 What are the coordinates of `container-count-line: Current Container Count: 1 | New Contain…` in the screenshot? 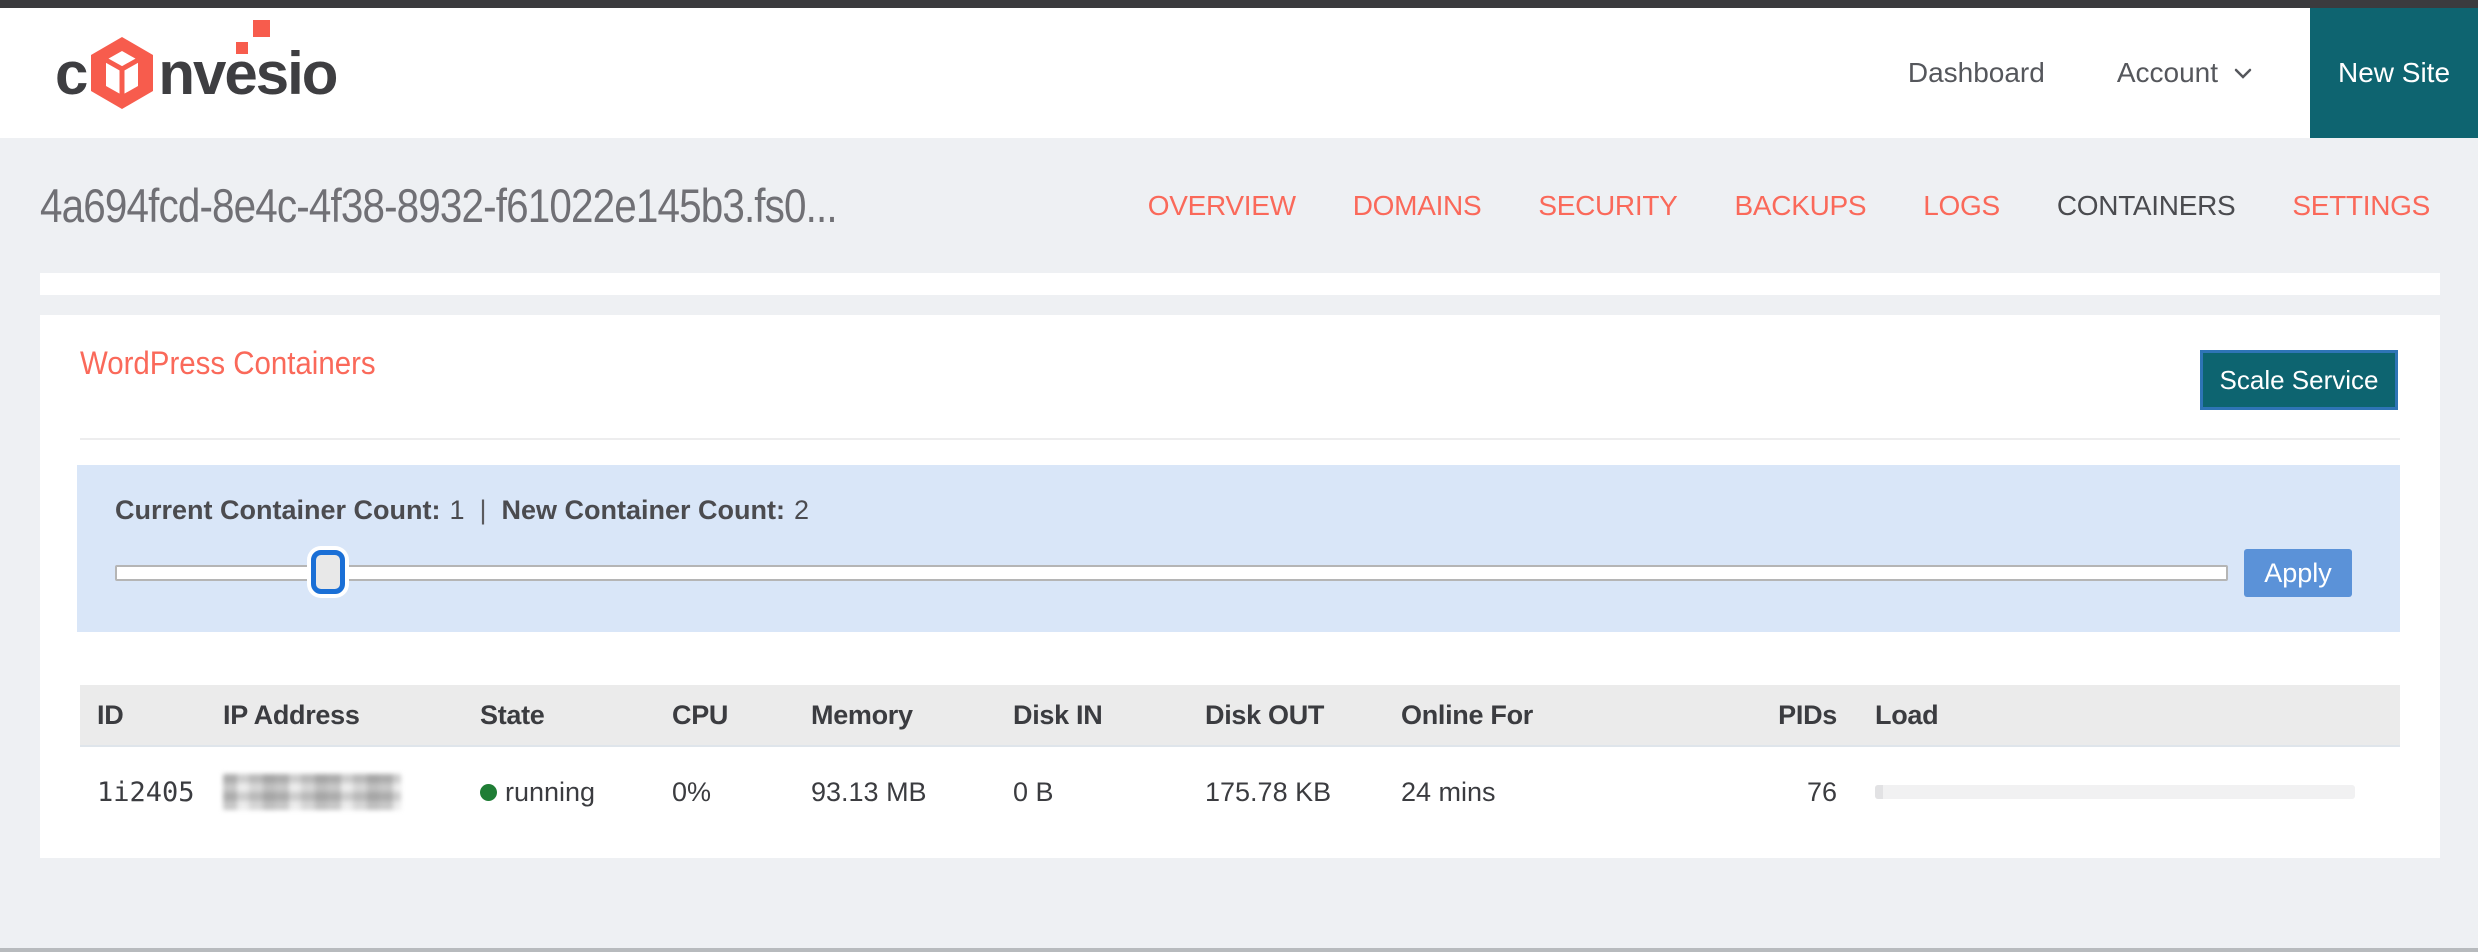 It's located at (1233, 510).